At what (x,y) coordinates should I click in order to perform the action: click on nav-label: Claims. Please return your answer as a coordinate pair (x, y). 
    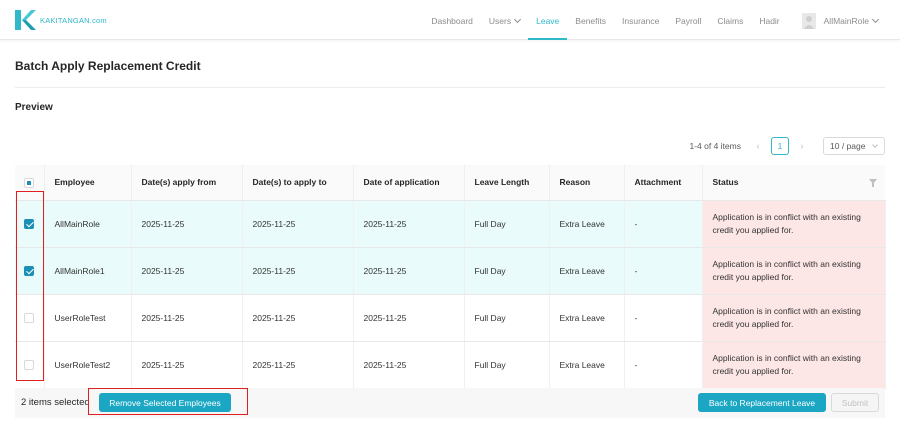
    Looking at the image, I should click on (730, 21).